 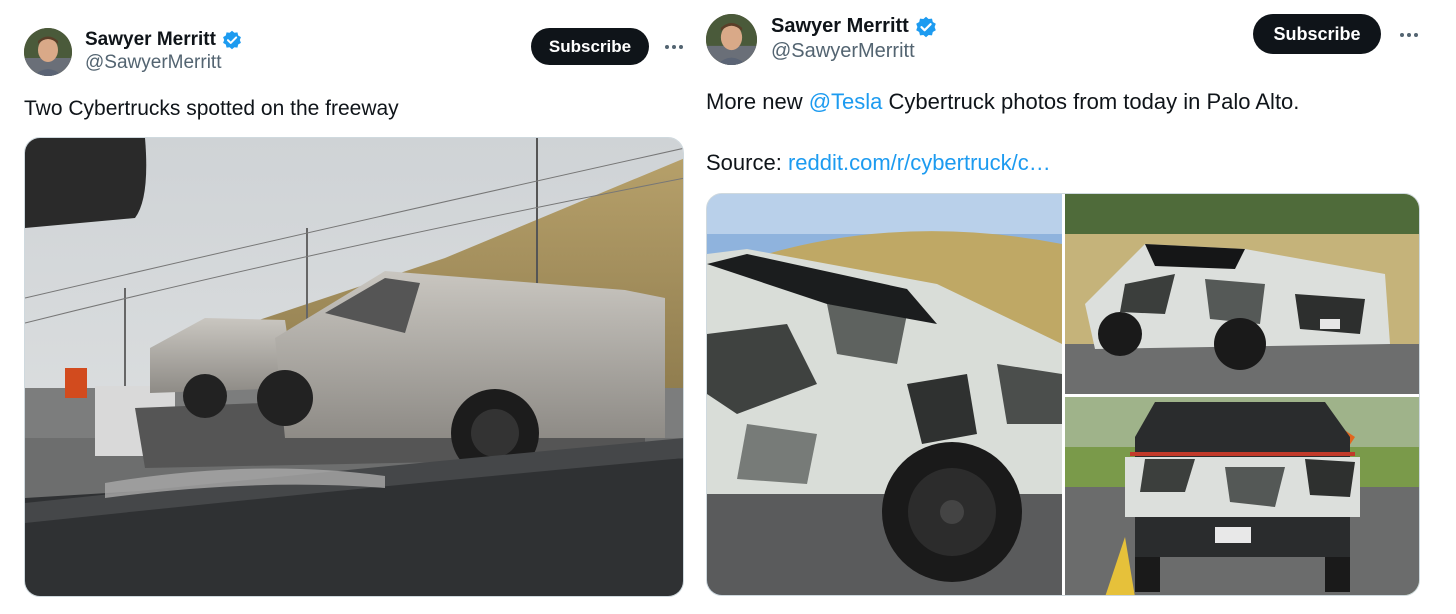 I want to click on camouflaged-cybertruck-rear-image, so click(x=1242, y=496).